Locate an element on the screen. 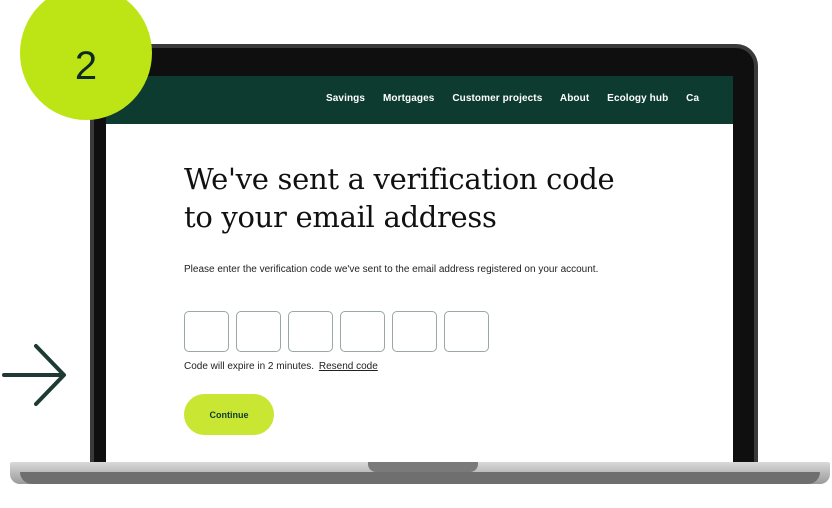  nav-item-truncated: Ca is located at coordinates (692, 98).